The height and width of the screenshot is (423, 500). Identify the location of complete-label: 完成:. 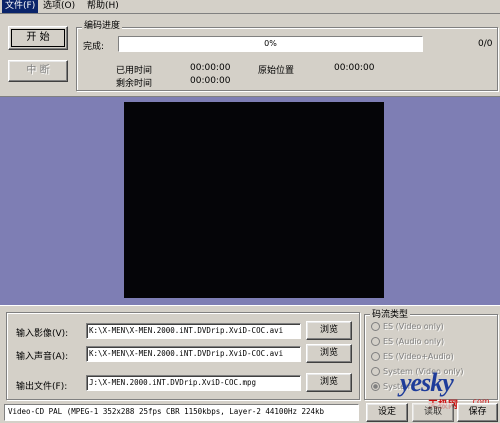
(94, 47).